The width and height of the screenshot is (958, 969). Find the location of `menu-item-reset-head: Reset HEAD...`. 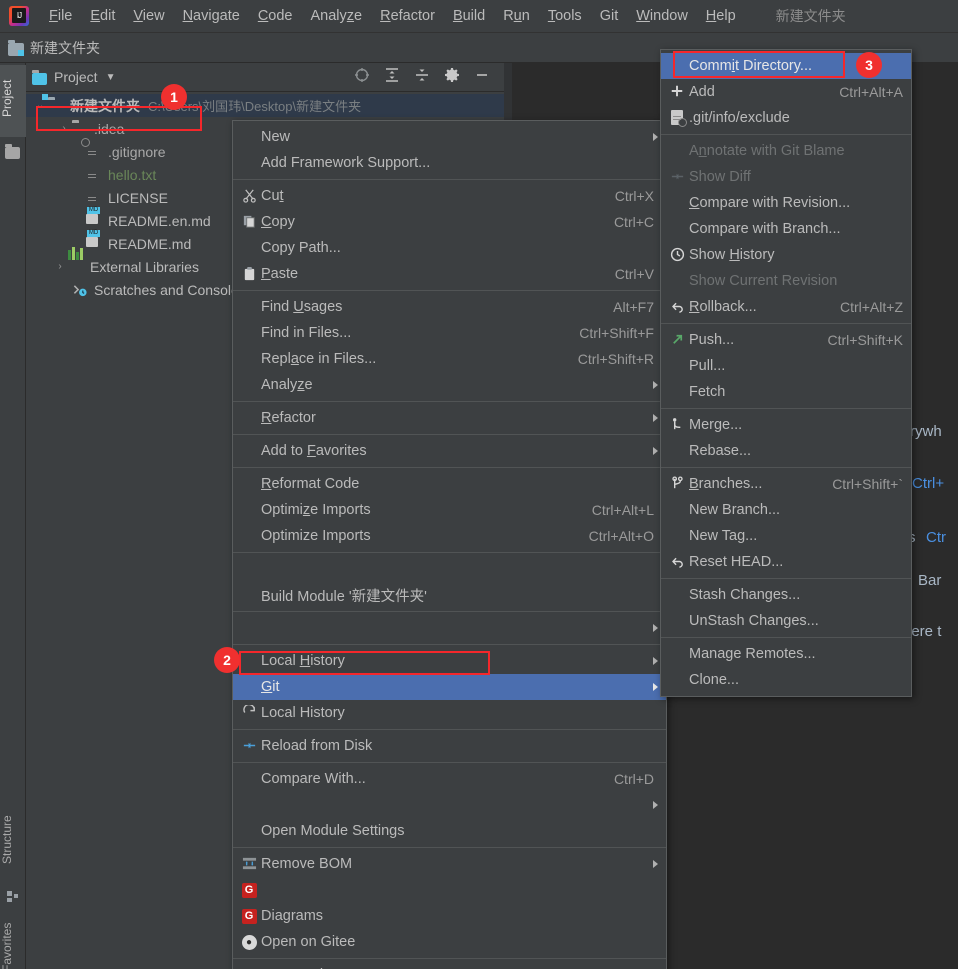

menu-item-reset-head: Reset HEAD... is located at coordinates (786, 562).